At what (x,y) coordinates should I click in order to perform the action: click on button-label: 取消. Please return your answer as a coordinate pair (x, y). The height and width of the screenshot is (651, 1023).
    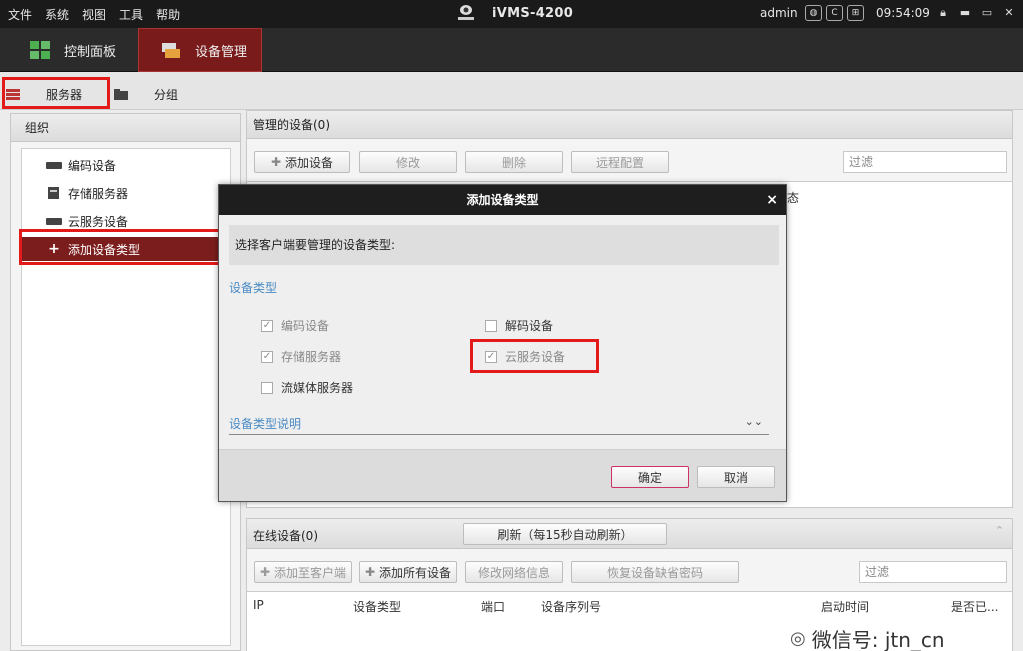
    Looking at the image, I should click on (735, 477).